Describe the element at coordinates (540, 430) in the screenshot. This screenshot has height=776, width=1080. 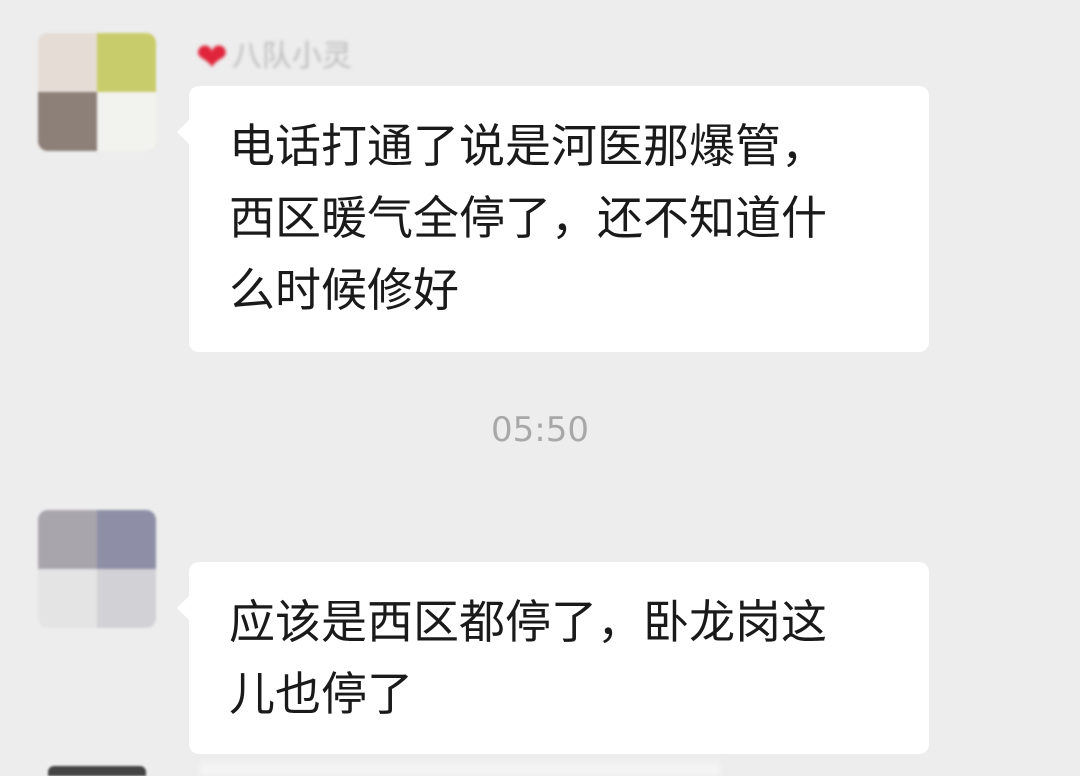
I see `message-timestamp: 05:50` at that location.